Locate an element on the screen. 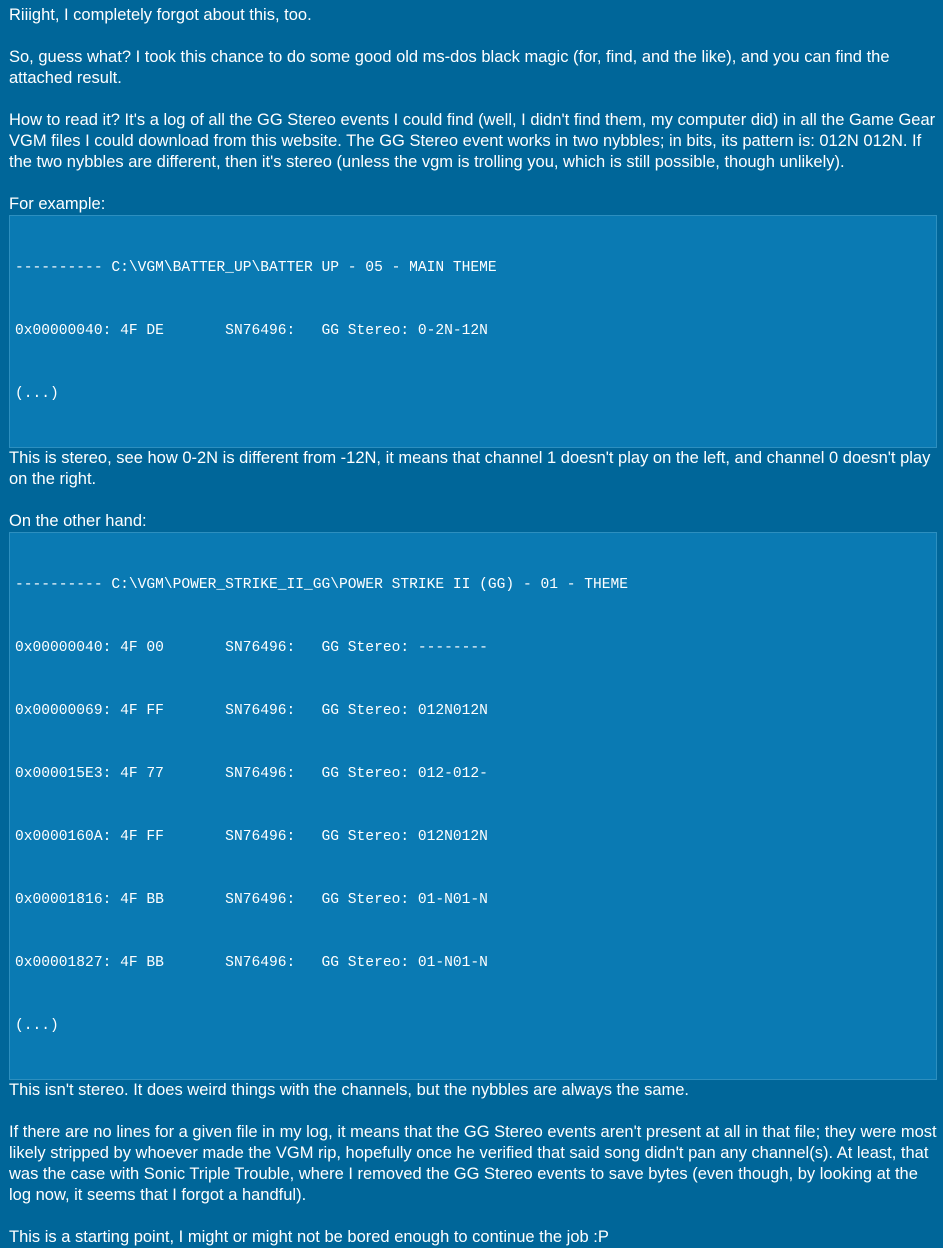 The height and width of the screenshot is (1248, 943). post-paragraph-for-example: For example: is located at coordinates (57, 204).